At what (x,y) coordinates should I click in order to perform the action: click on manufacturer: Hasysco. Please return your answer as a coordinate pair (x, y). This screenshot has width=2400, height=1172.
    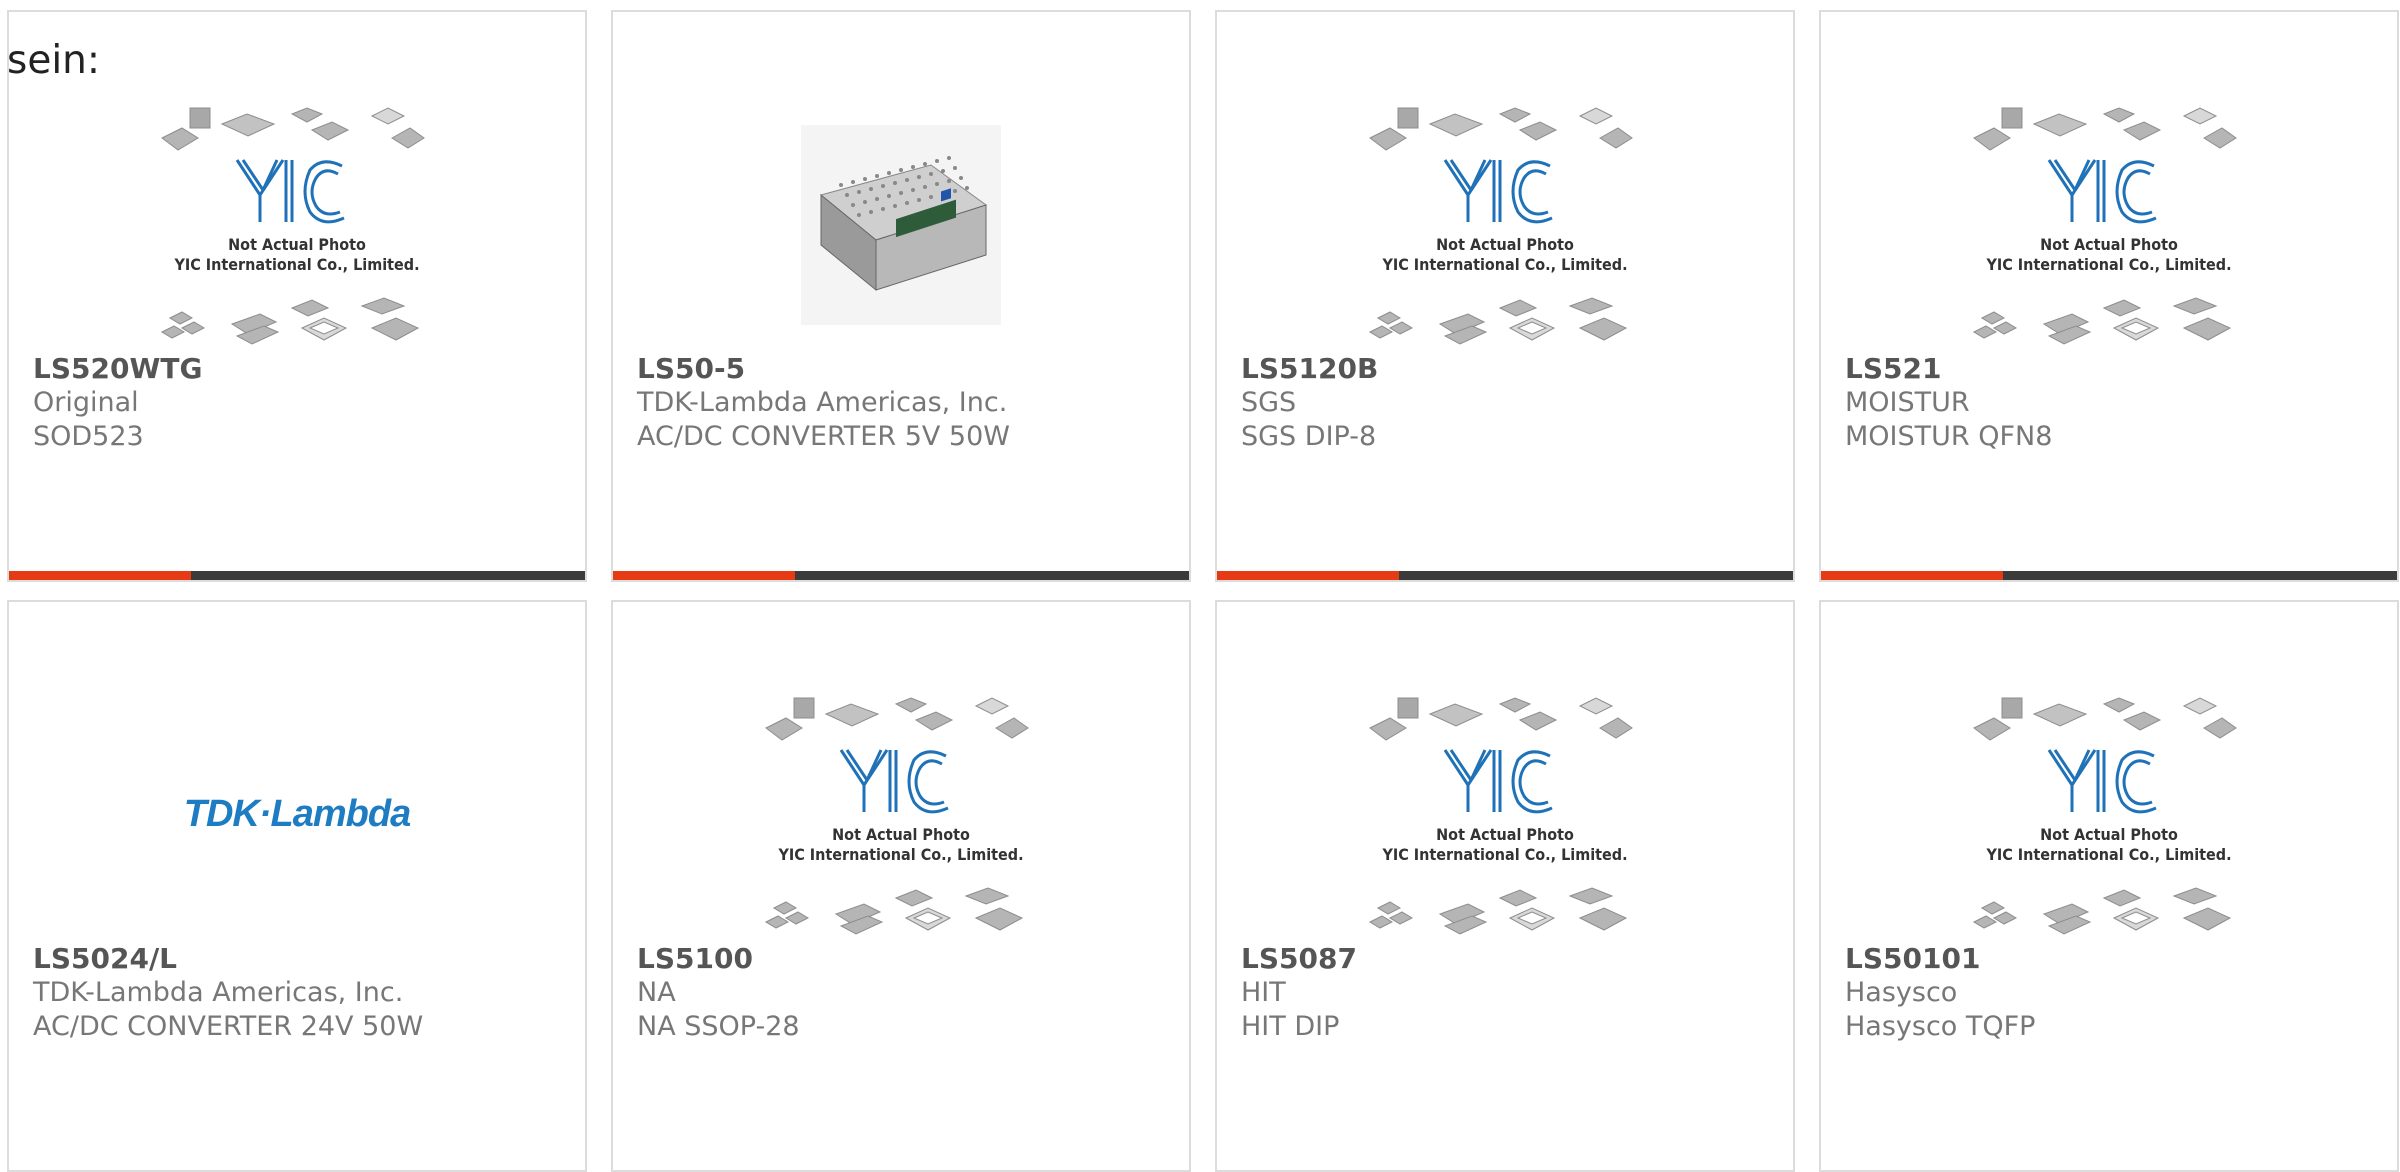
    Looking at the image, I should click on (1901, 992).